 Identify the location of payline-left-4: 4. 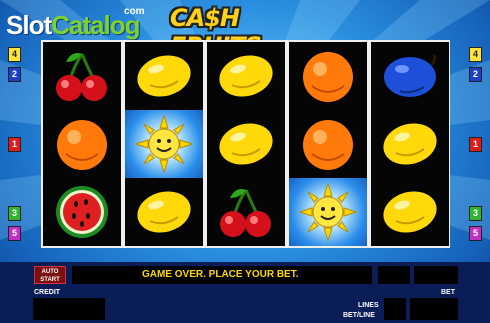
(14, 54).